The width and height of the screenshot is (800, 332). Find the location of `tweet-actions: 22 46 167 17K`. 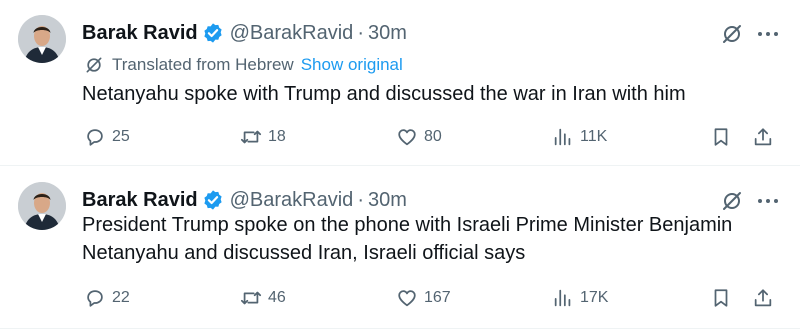

tweet-actions: 22 46 167 17K is located at coordinates (433, 298).